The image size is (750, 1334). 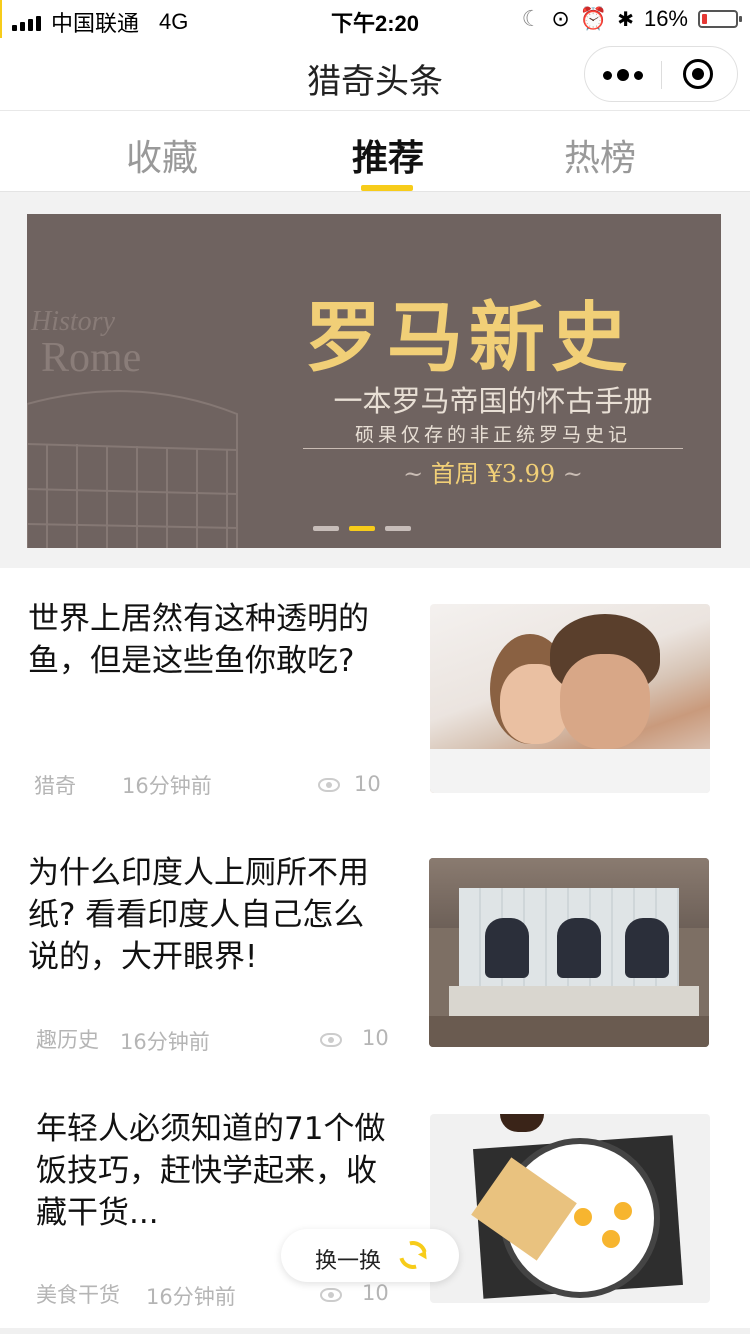 What do you see at coordinates (375, 1331) in the screenshot?
I see `bottom-divider` at bounding box center [375, 1331].